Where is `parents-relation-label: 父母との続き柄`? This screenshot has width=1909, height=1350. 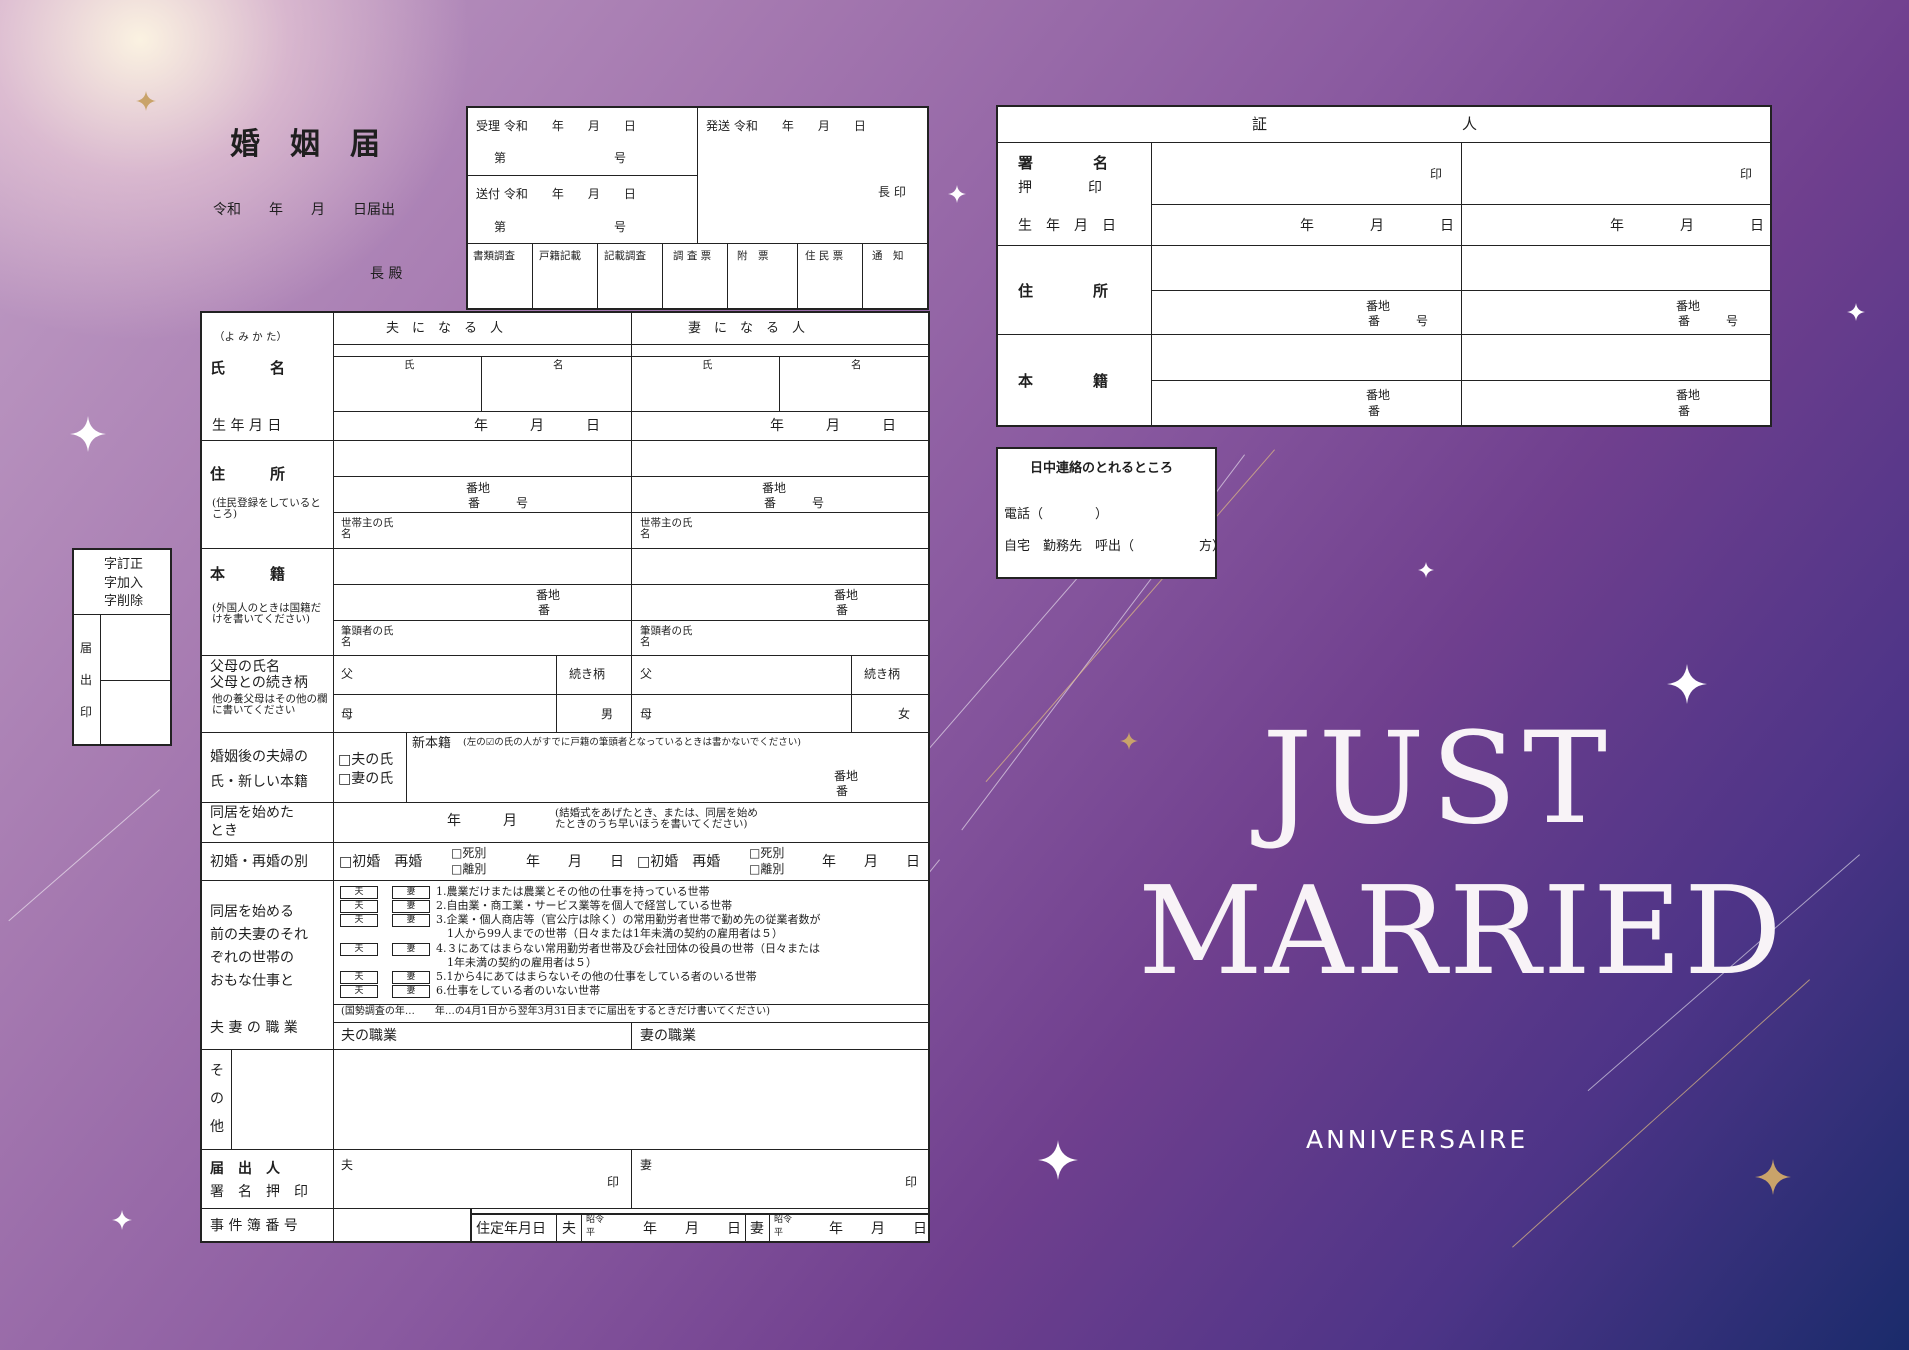 parents-relation-label: 父母との続き柄 is located at coordinates (259, 683).